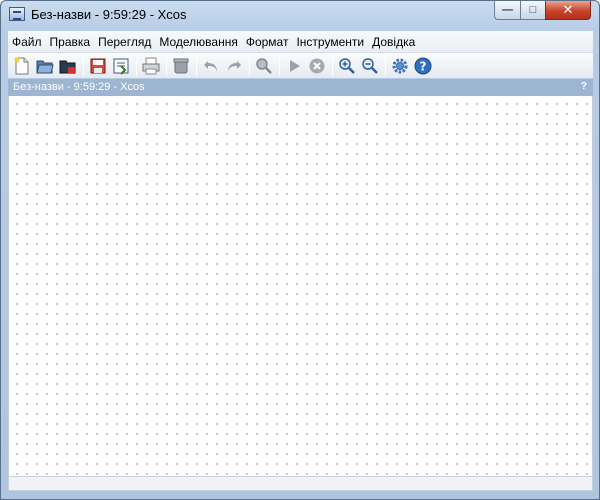 This screenshot has height=500, width=600. What do you see at coordinates (400, 66) in the screenshot?
I see `setup-icon` at bounding box center [400, 66].